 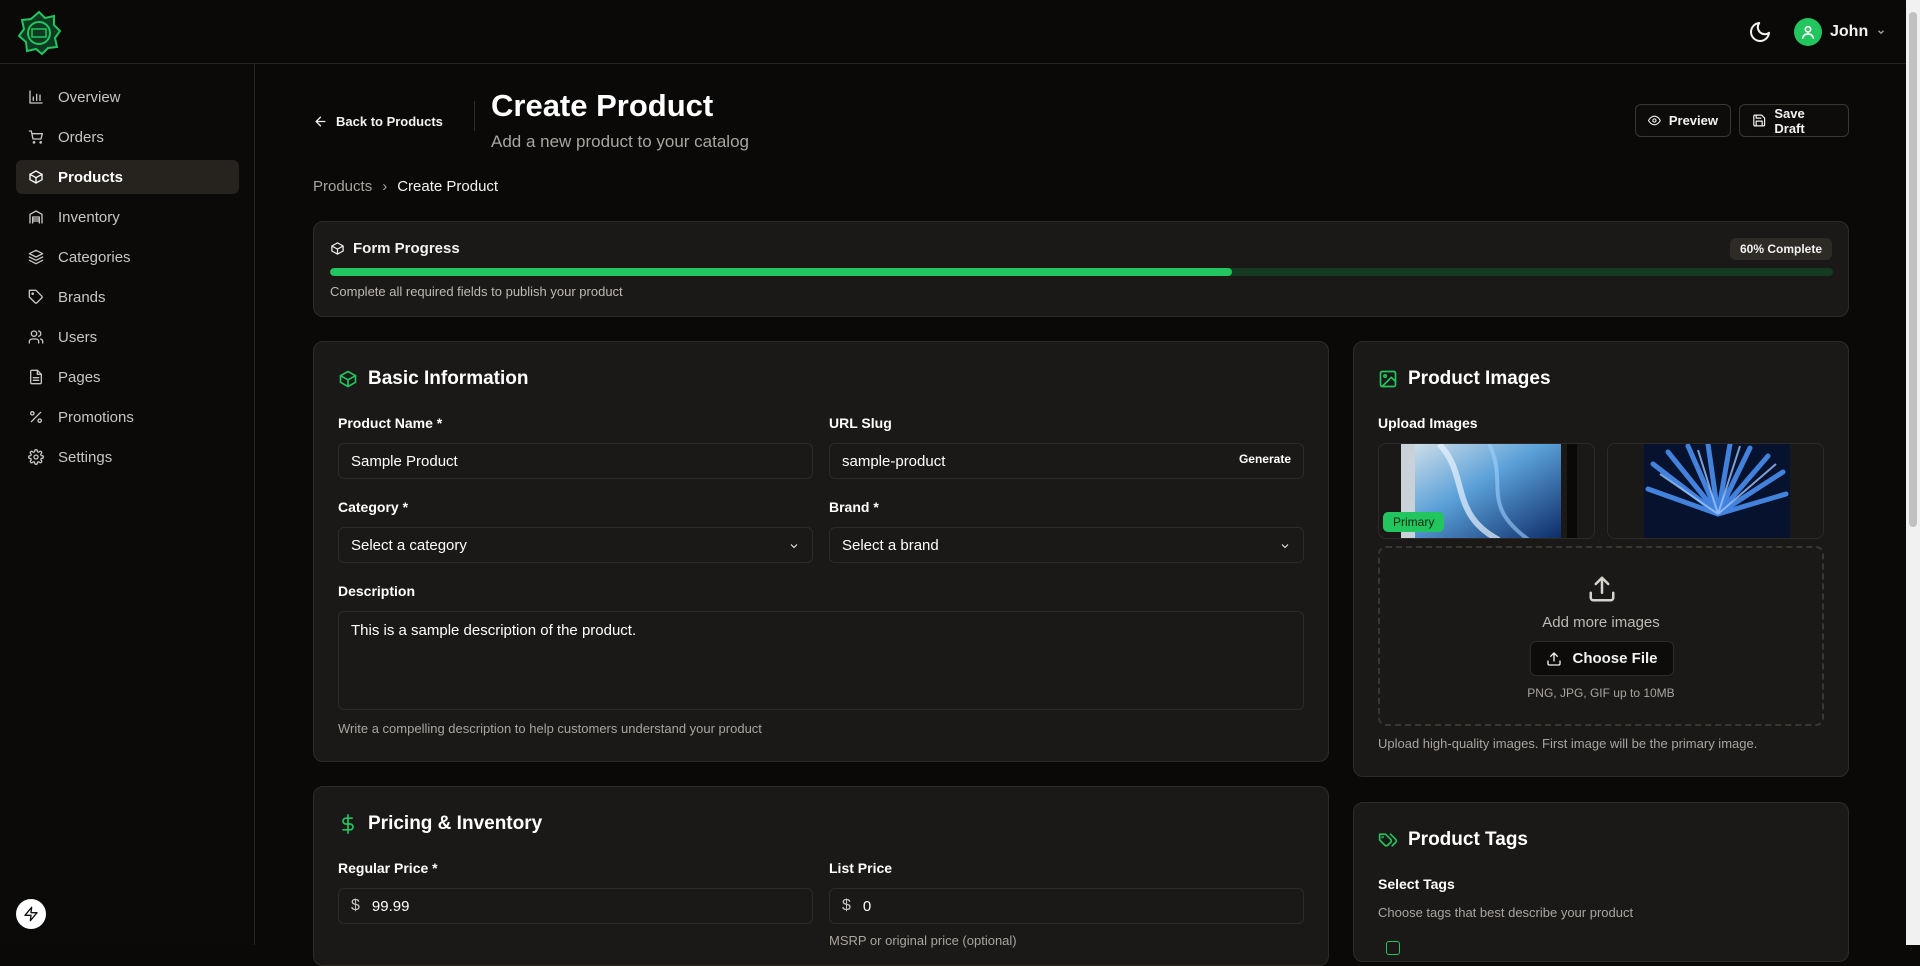 I want to click on file-formats-text: PNG, JPG, GIF up to 10MB, so click(x=1601, y=693).